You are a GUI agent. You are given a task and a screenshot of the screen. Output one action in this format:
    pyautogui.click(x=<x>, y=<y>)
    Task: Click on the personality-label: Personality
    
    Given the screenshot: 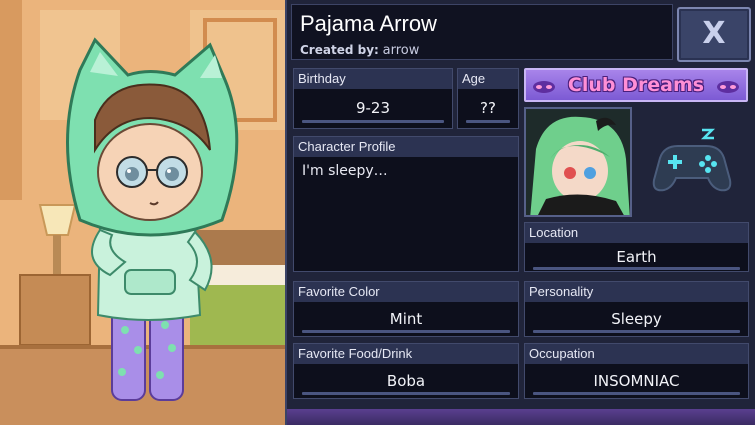 What is the action you would take?
    pyautogui.click(x=636, y=292)
    